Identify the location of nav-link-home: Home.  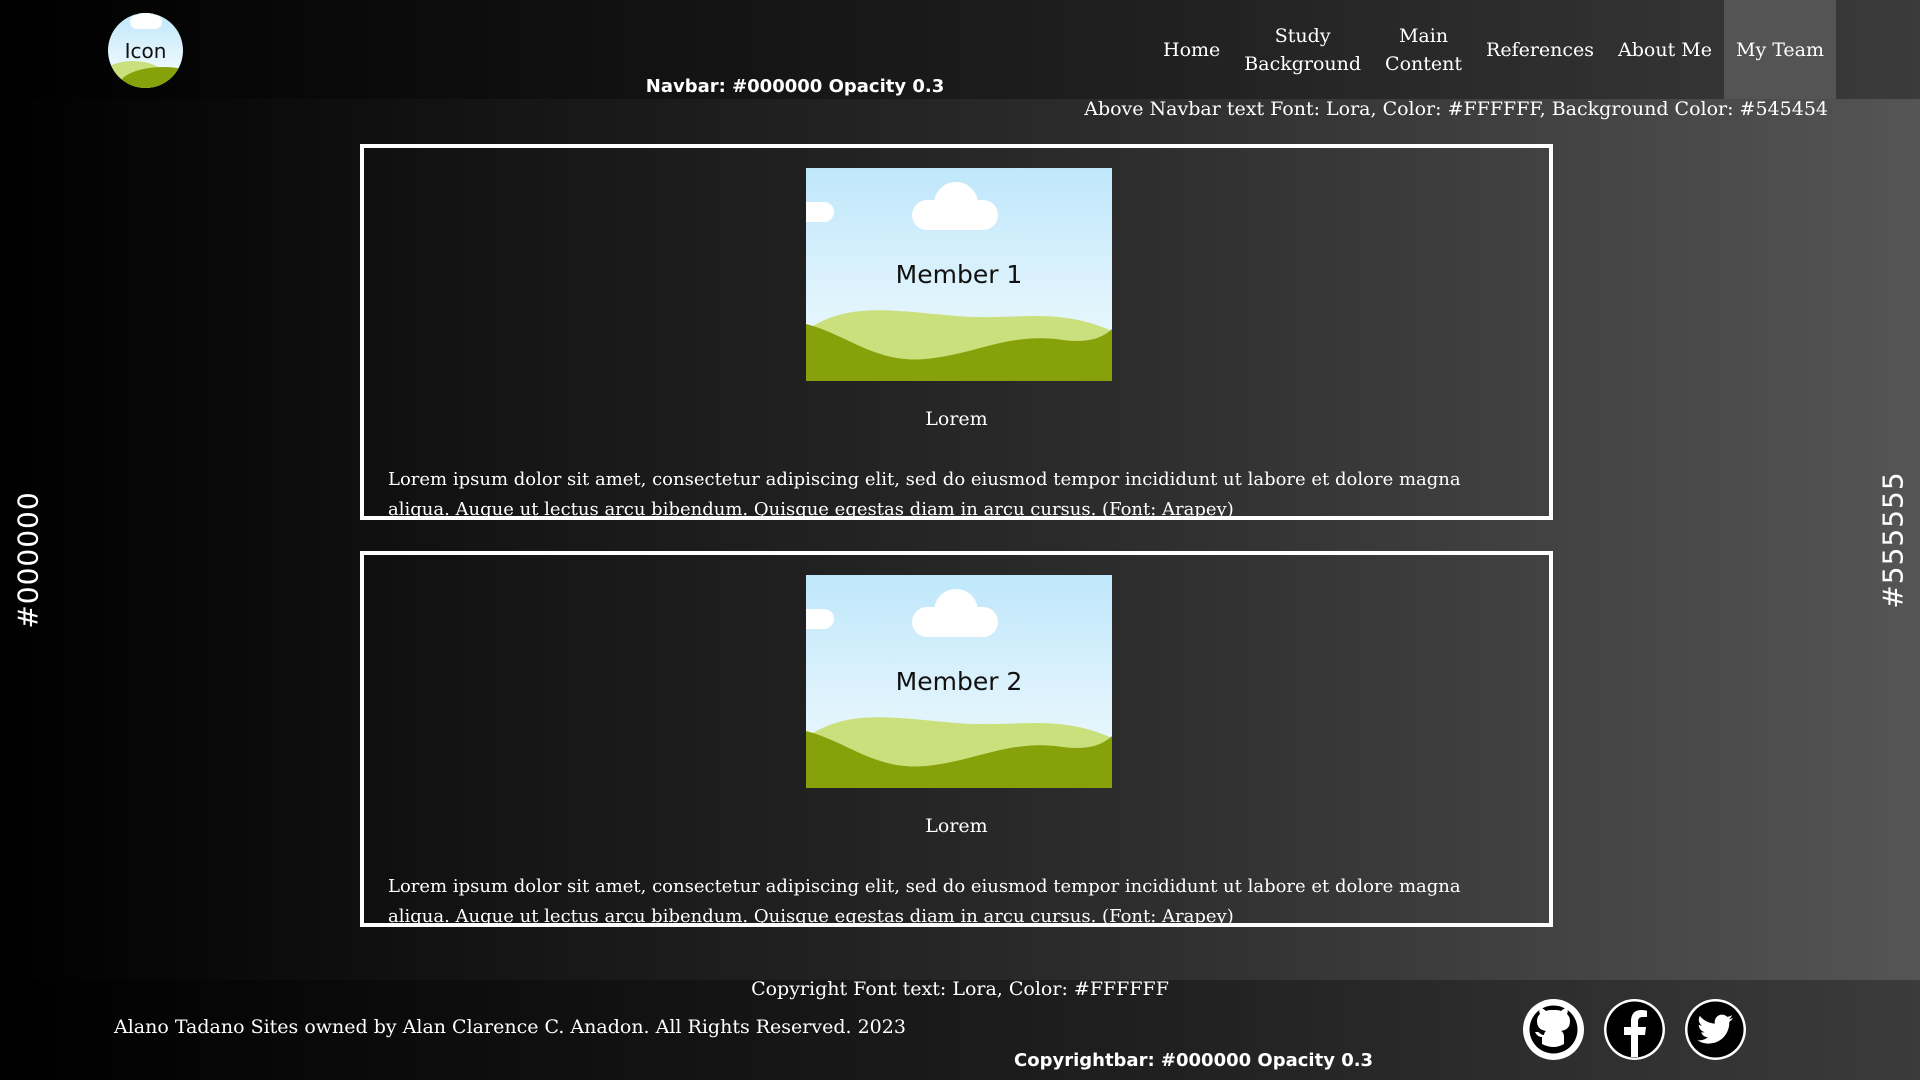
(1191, 49).